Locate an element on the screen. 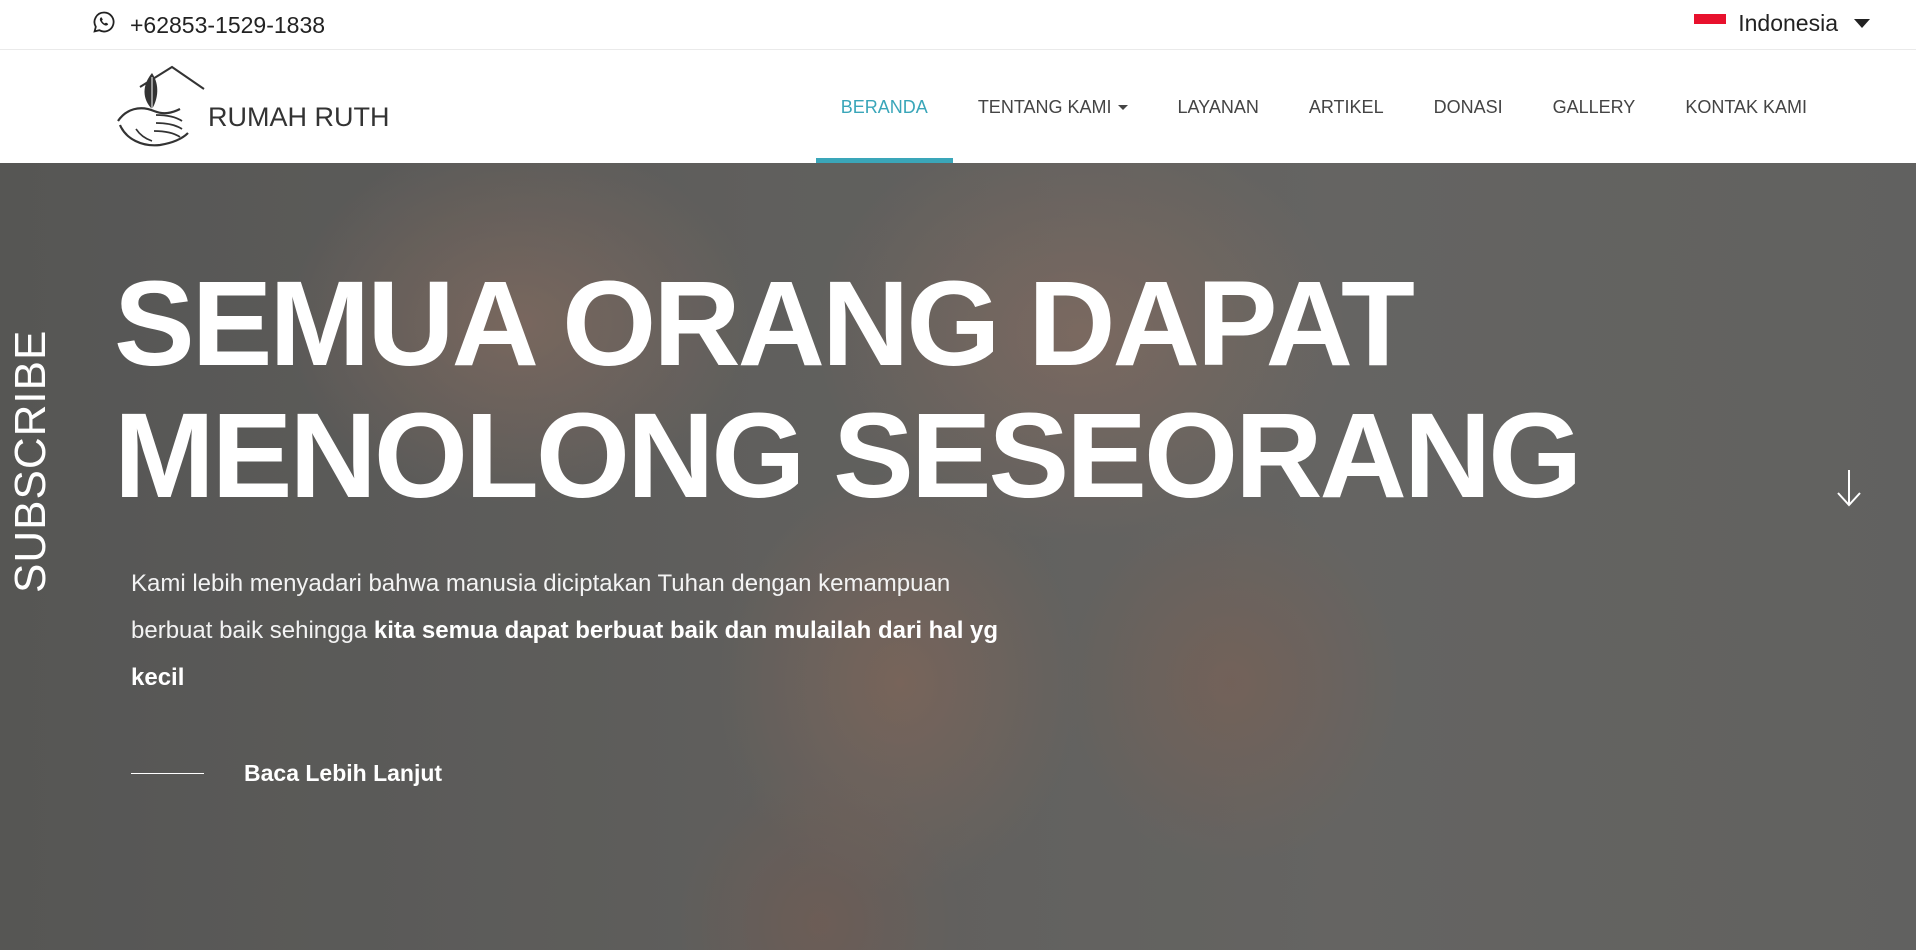 This screenshot has width=1916, height=950. logo-text: RUMAH RUTH is located at coordinates (299, 116).